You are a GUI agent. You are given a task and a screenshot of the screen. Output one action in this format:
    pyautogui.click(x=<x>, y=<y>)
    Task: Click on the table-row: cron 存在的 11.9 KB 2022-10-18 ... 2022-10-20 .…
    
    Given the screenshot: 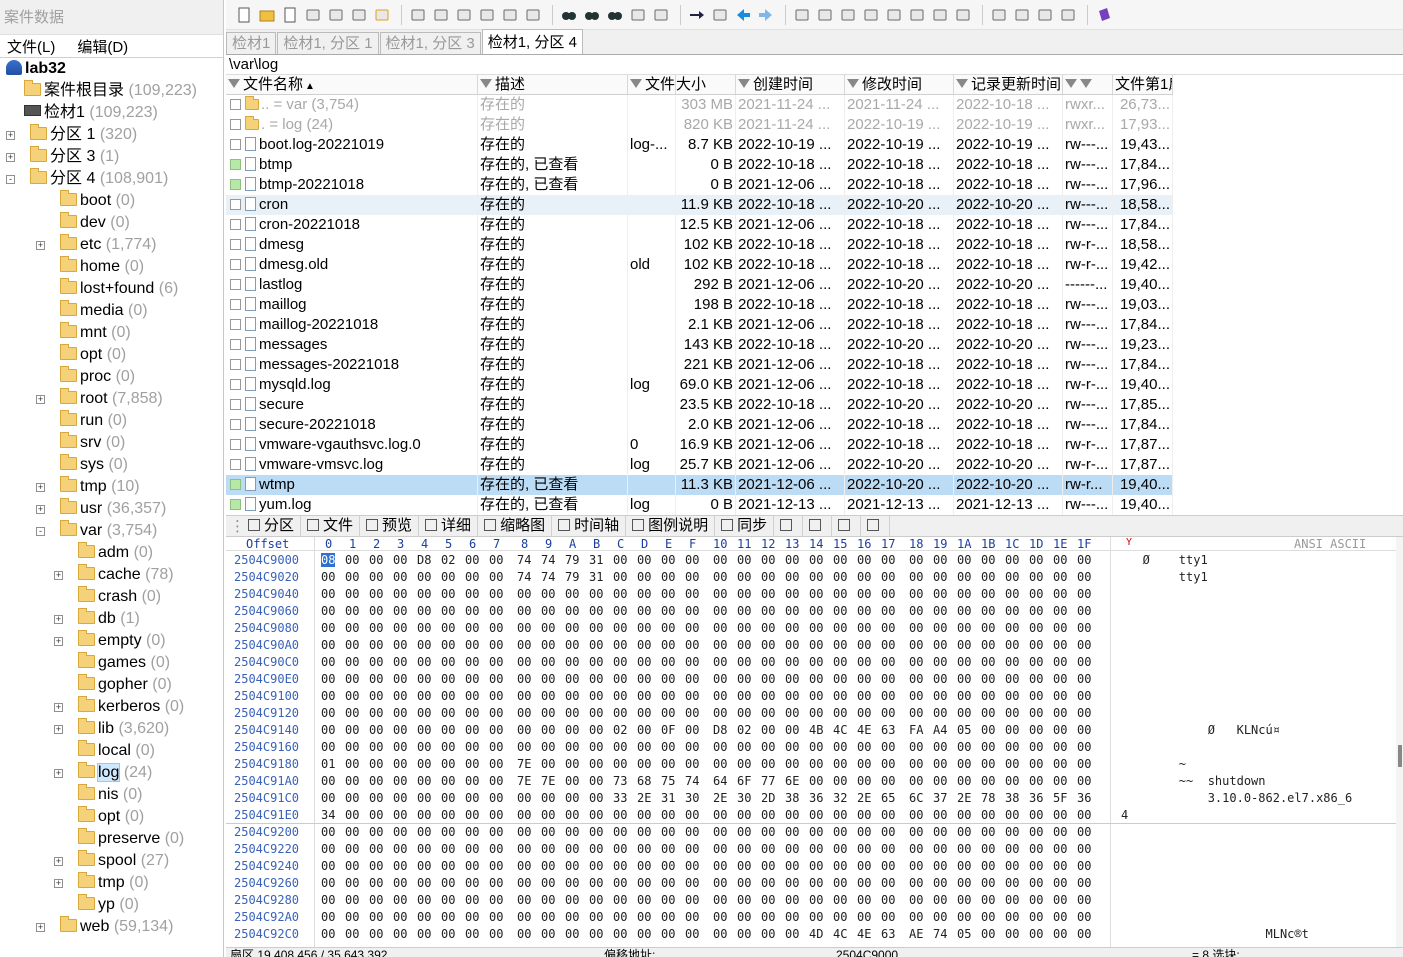 What is the action you would take?
    pyautogui.click(x=699, y=205)
    